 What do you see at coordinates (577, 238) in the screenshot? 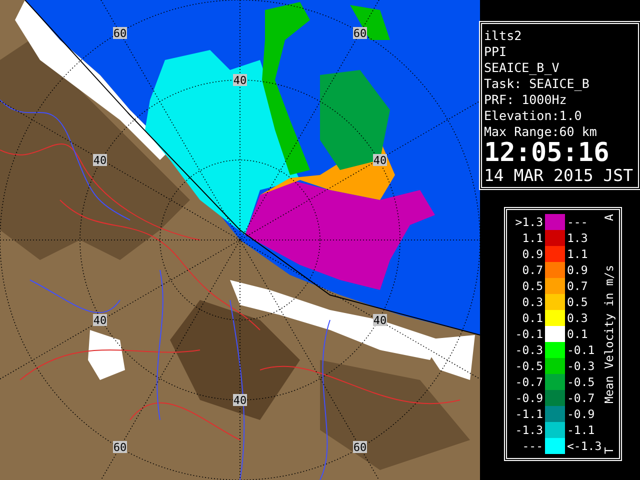
I see `legend-value: 1.3` at bounding box center [577, 238].